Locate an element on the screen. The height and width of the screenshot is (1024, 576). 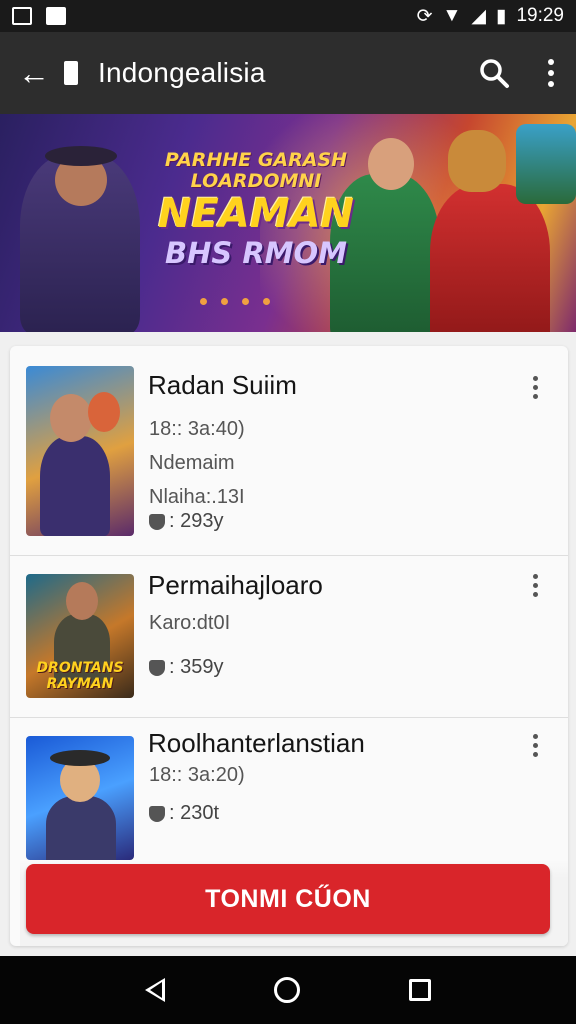
banner-hero-red is located at coordinates (490, 258).